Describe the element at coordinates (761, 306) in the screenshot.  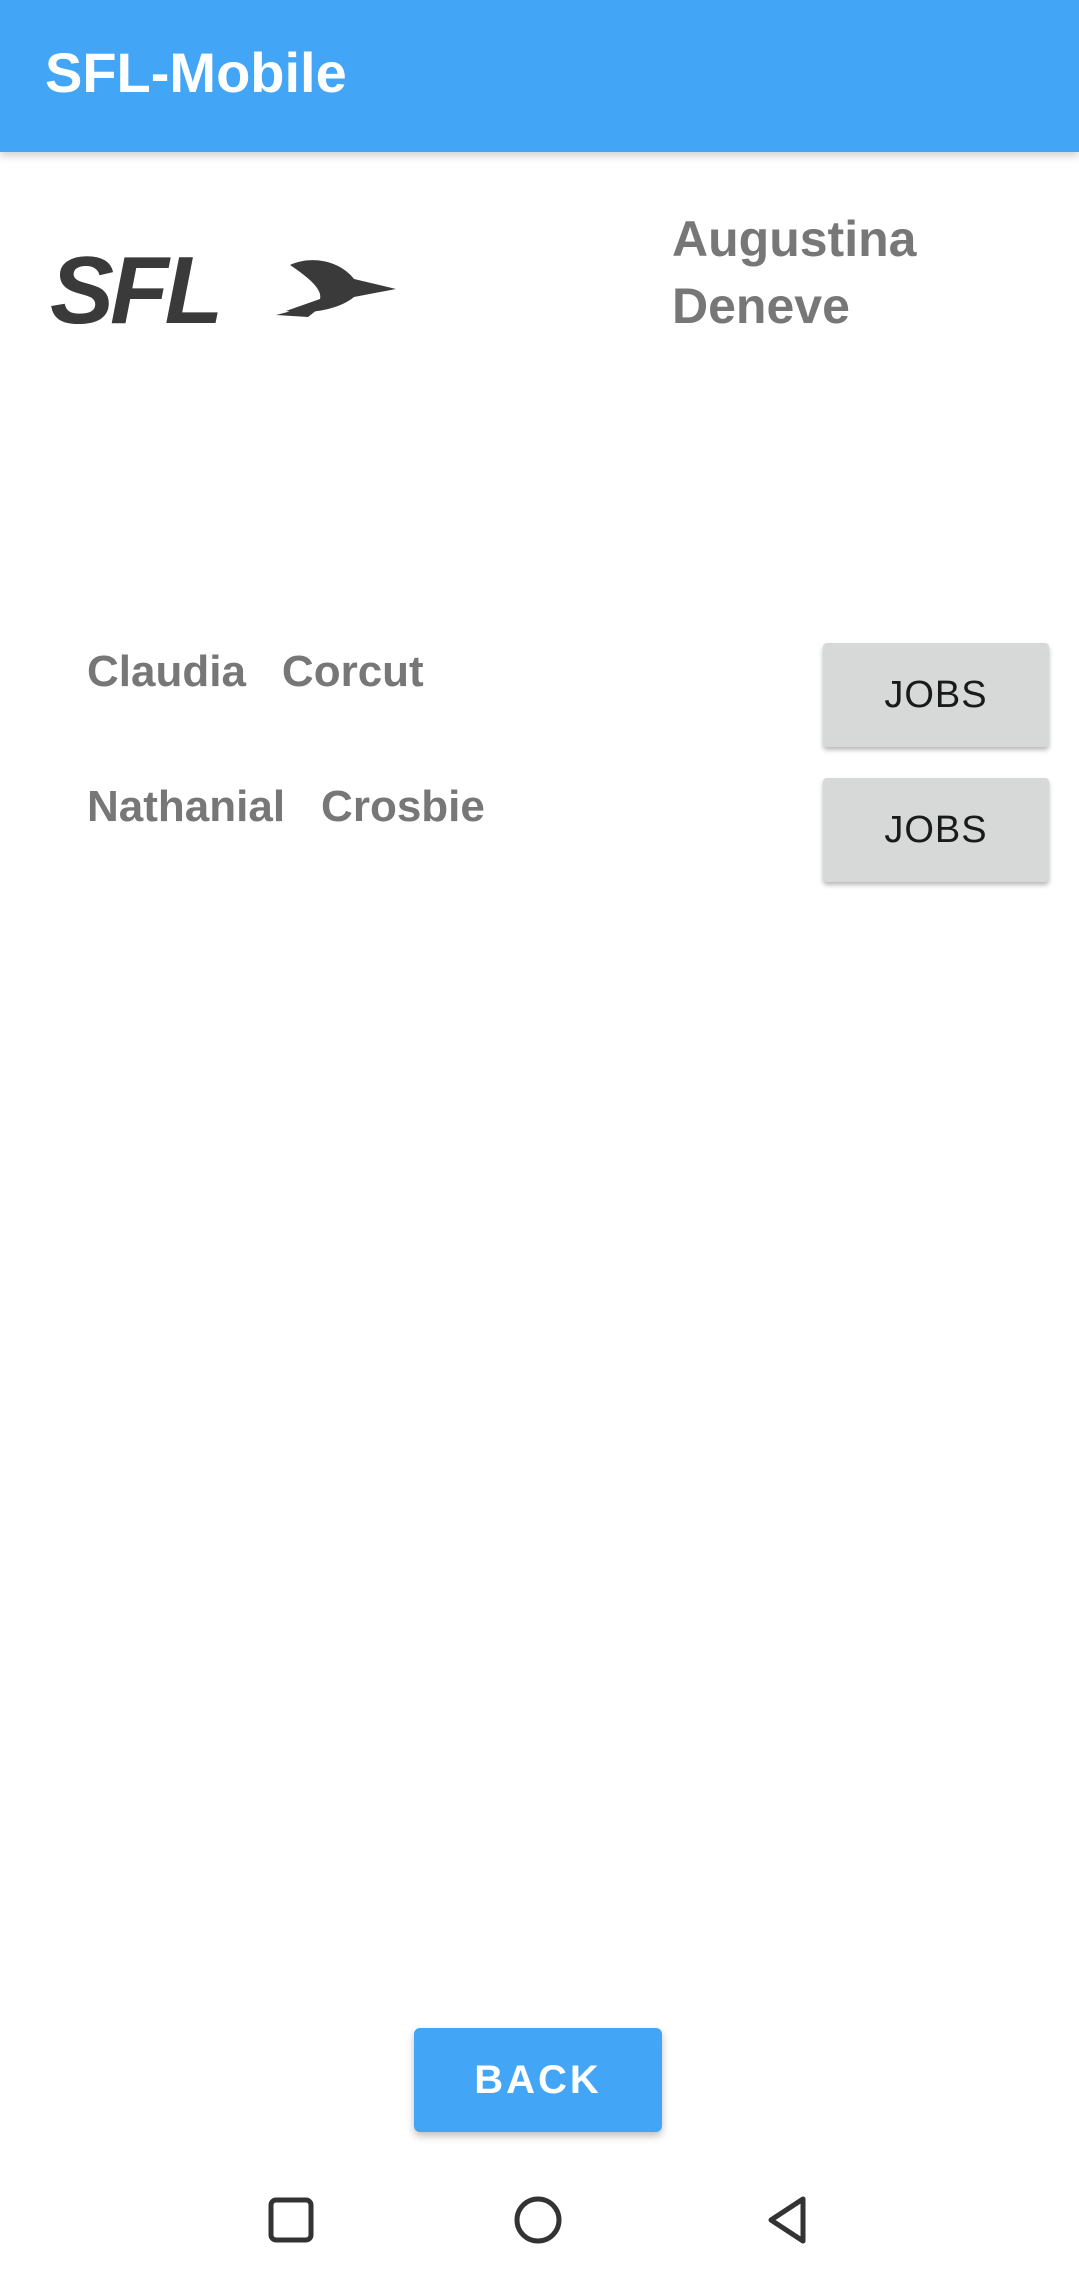
I see `logged-user-last-name: Deneve` at that location.